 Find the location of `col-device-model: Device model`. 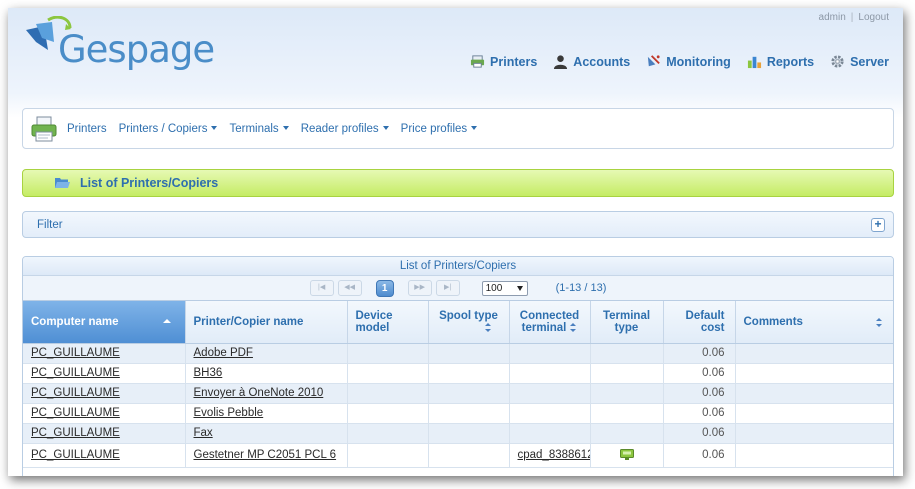

col-device-model: Device model is located at coordinates (388, 322).